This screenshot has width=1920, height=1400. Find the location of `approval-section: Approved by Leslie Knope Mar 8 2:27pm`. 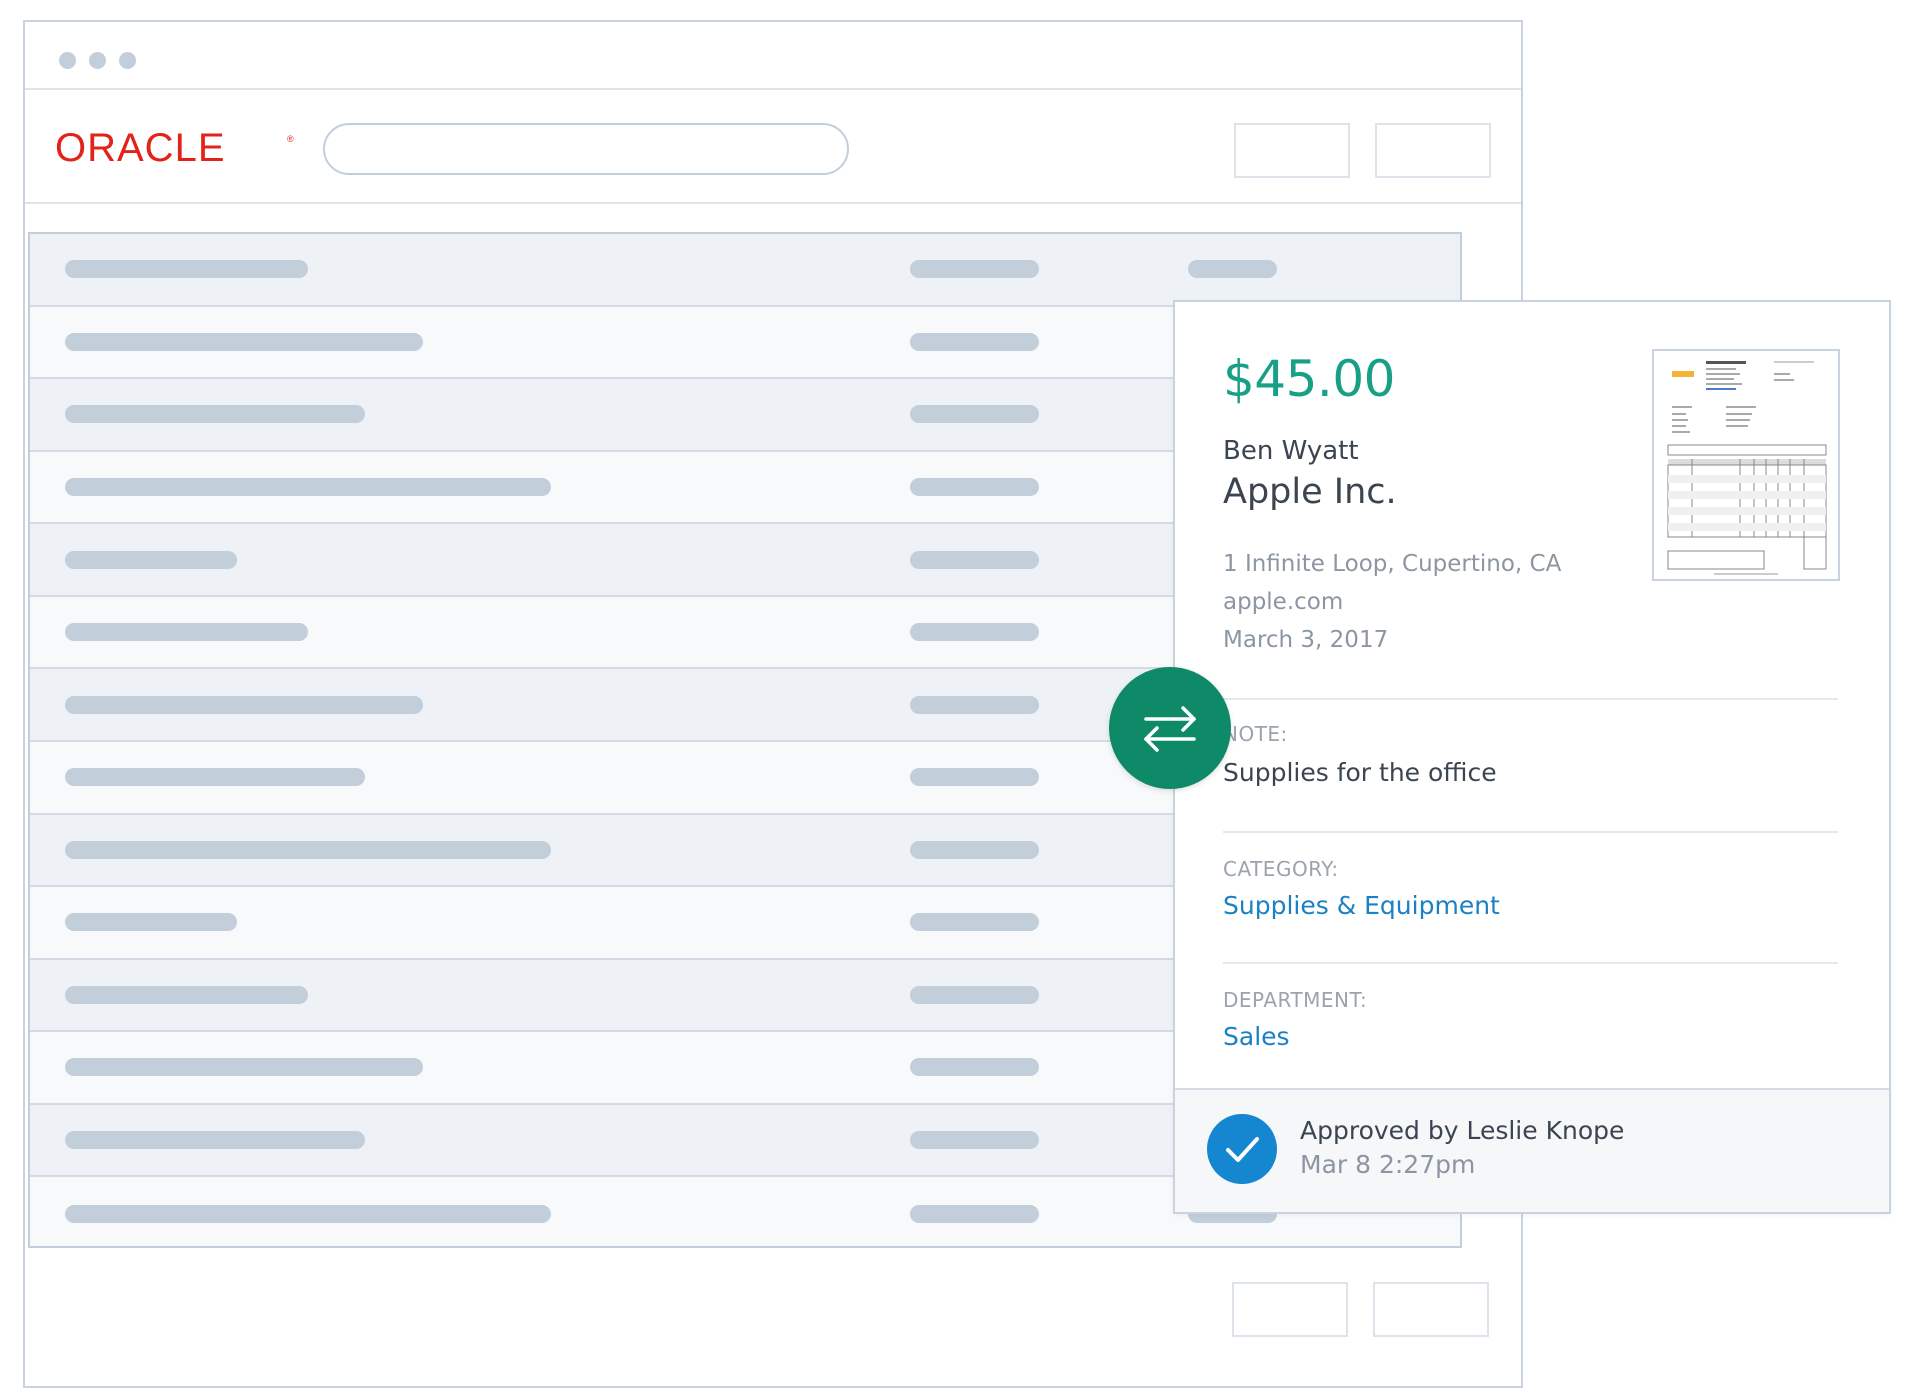

approval-section: Approved by Leslie Knope Mar 8 2:27pm is located at coordinates (1532, 1150).